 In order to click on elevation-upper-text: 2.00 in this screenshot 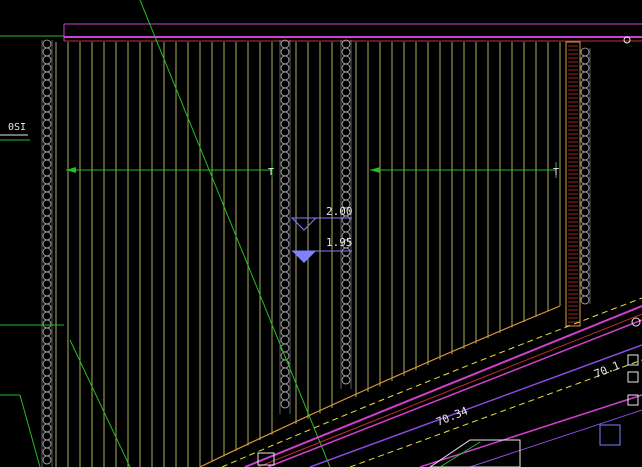, I will do `click(339, 211)`.